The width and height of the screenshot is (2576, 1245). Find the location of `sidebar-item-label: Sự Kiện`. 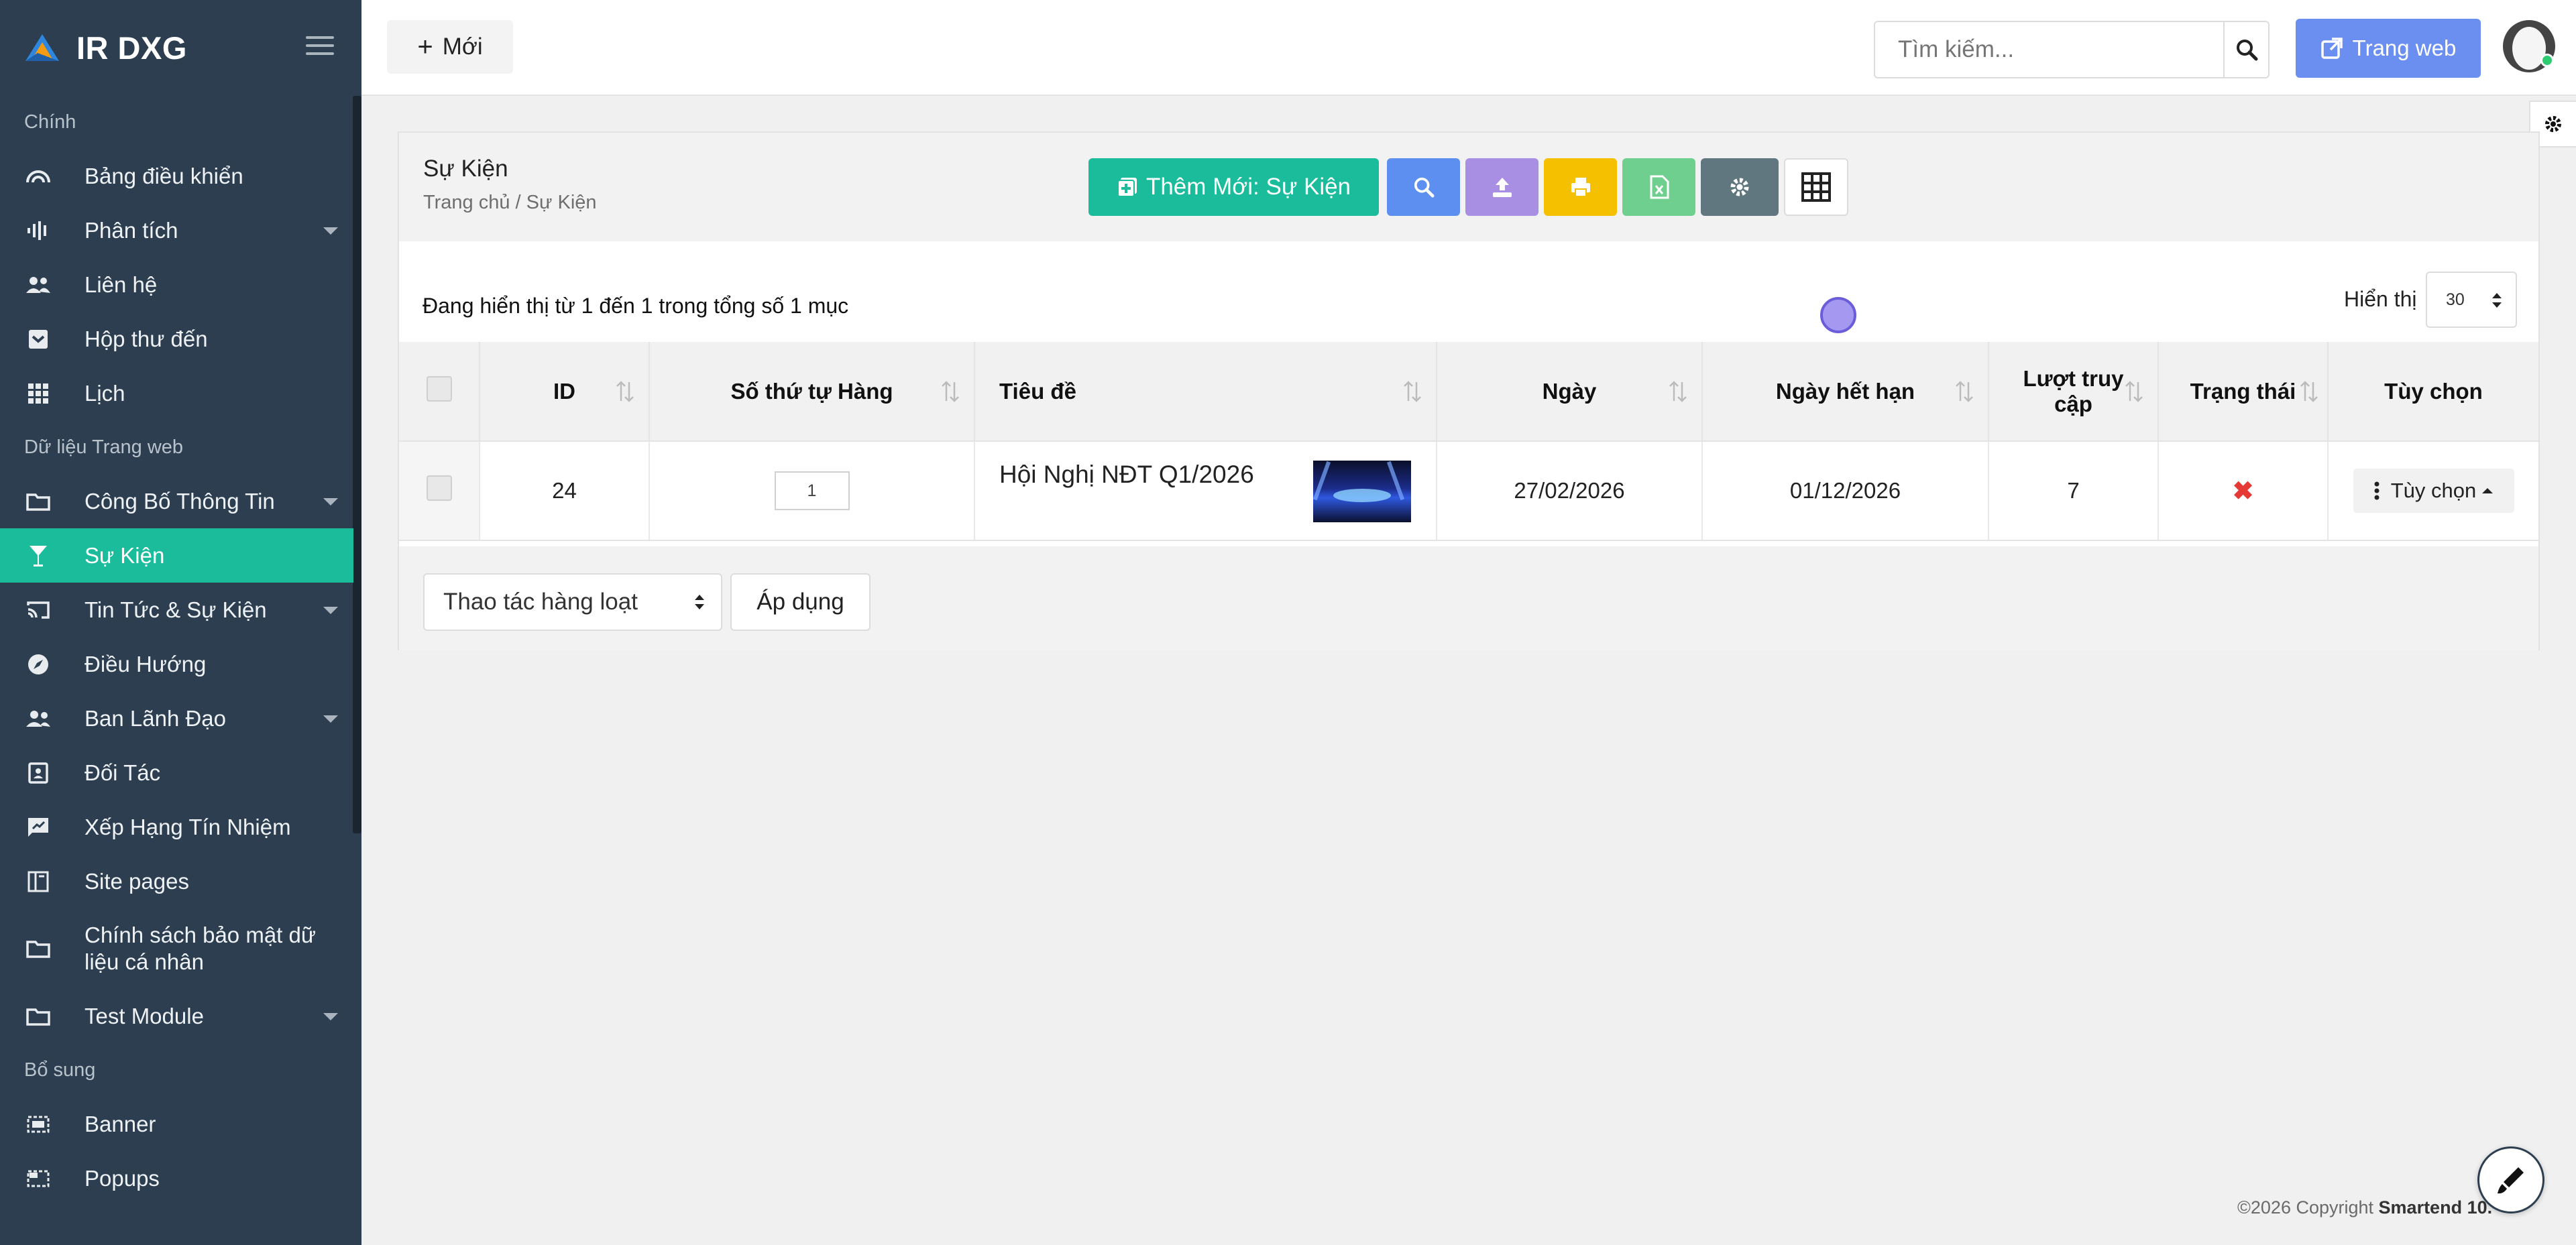

sidebar-item-label: Sự Kiện is located at coordinates (125, 555).